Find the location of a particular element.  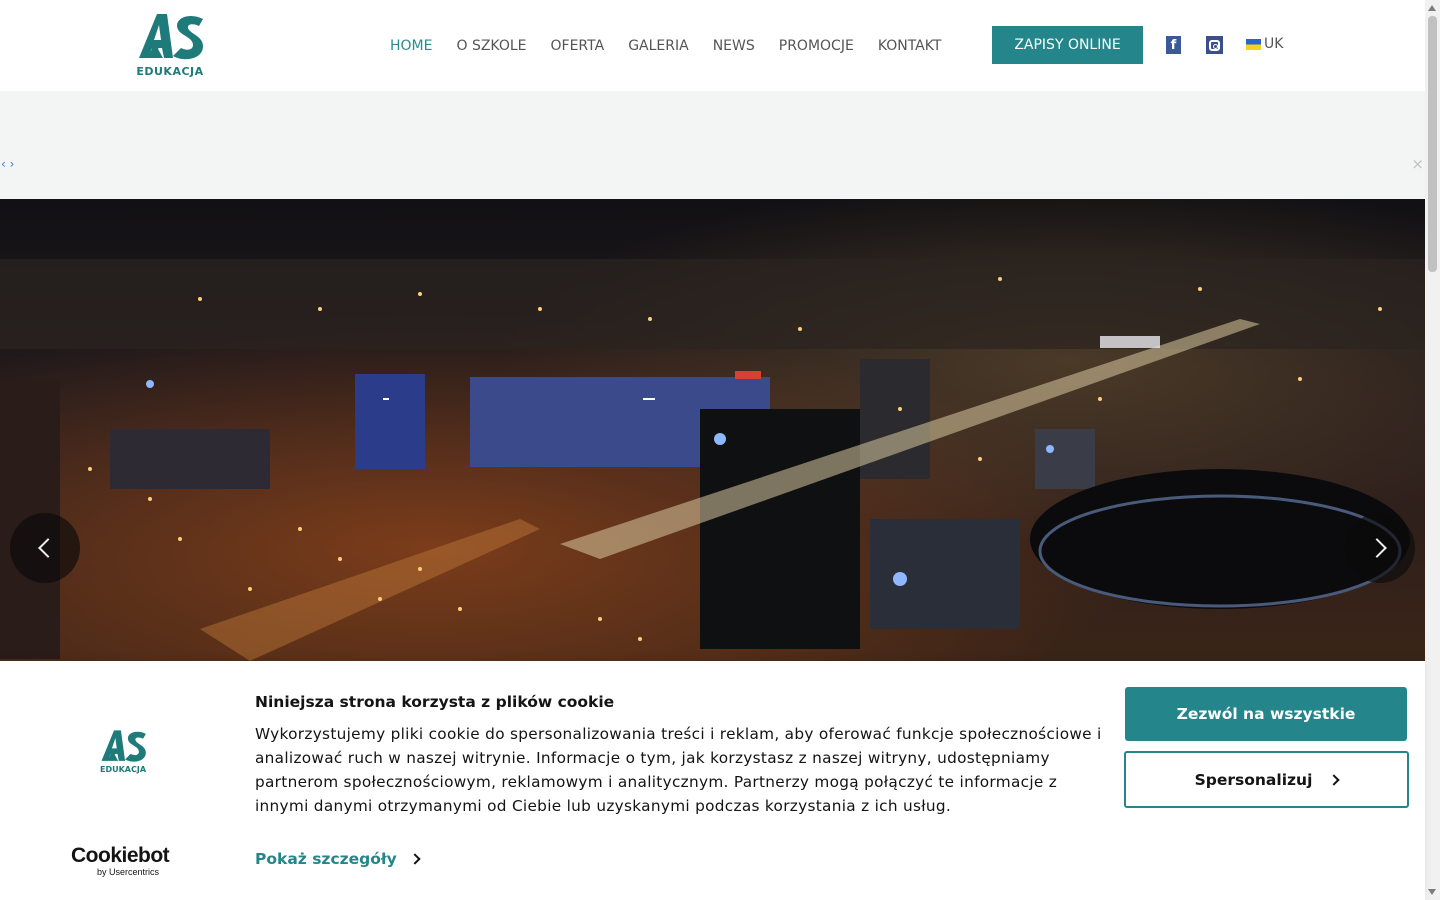

show-details-link: Pokaż szczegóły is located at coordinates (338, 859).